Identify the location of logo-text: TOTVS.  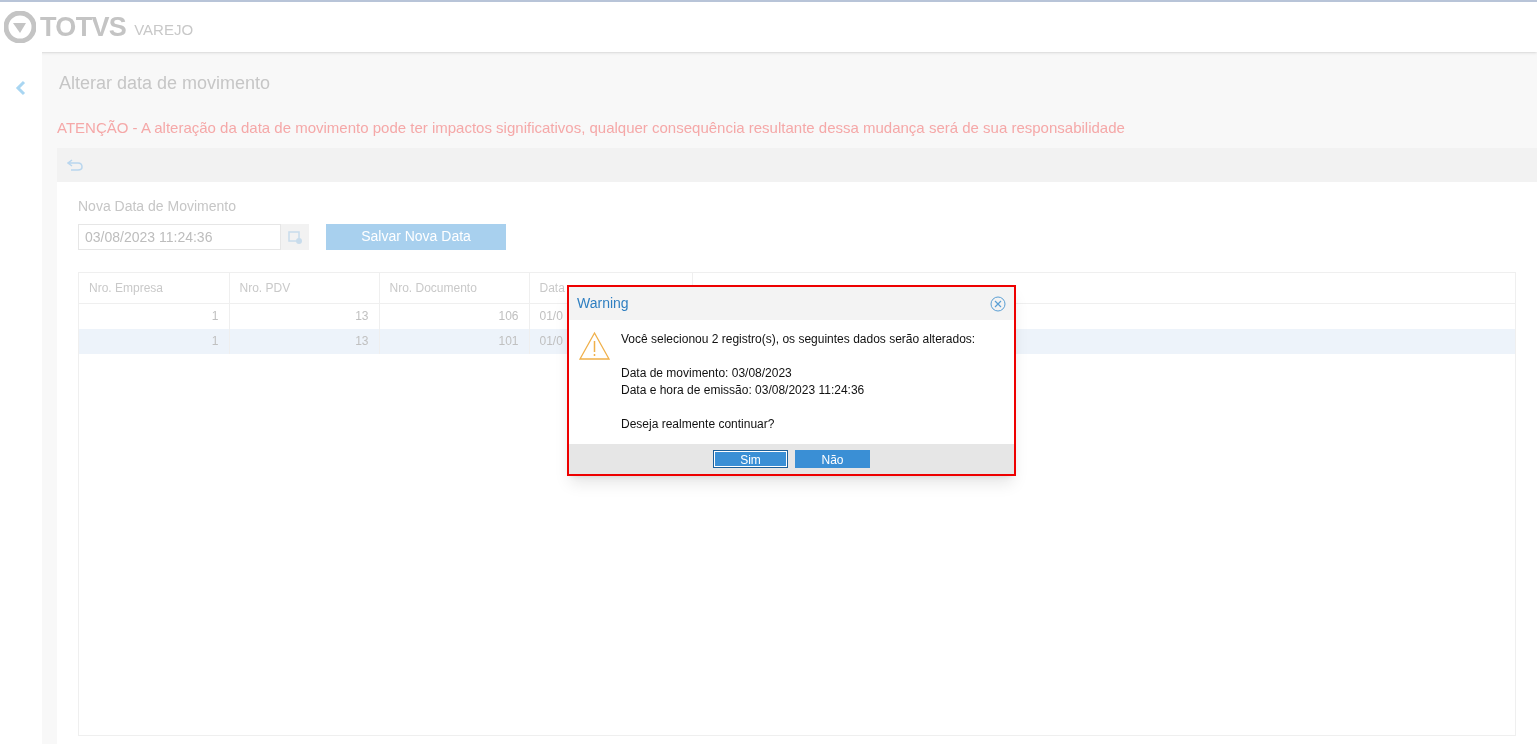
(83, 27).